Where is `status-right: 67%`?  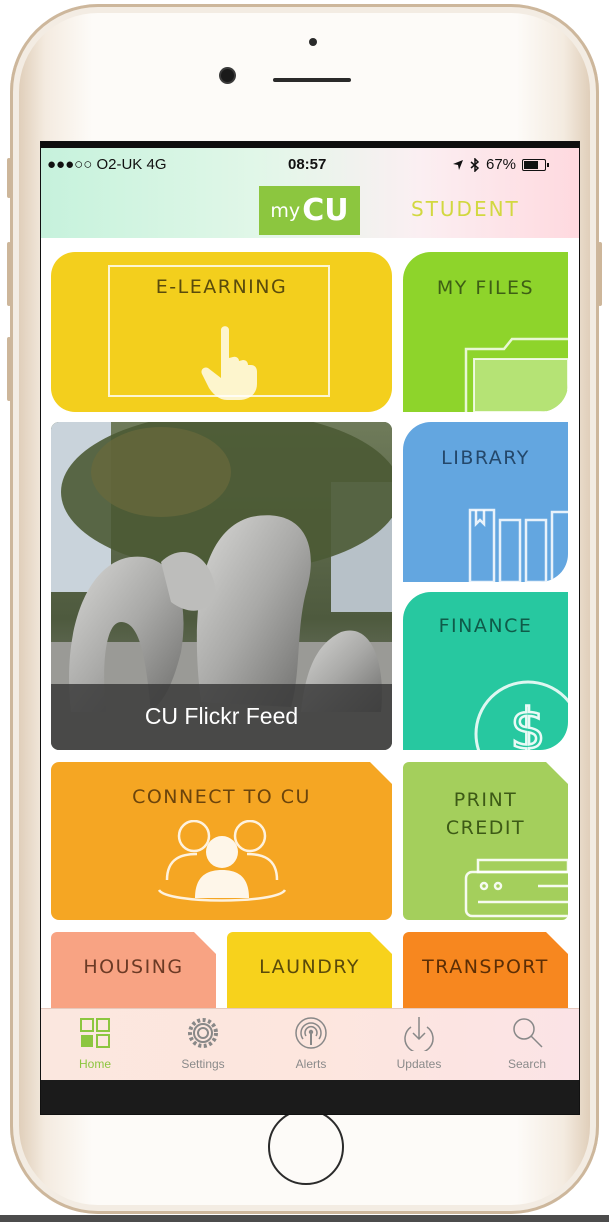 status-right: 67% is located at coordinates (501, 164).